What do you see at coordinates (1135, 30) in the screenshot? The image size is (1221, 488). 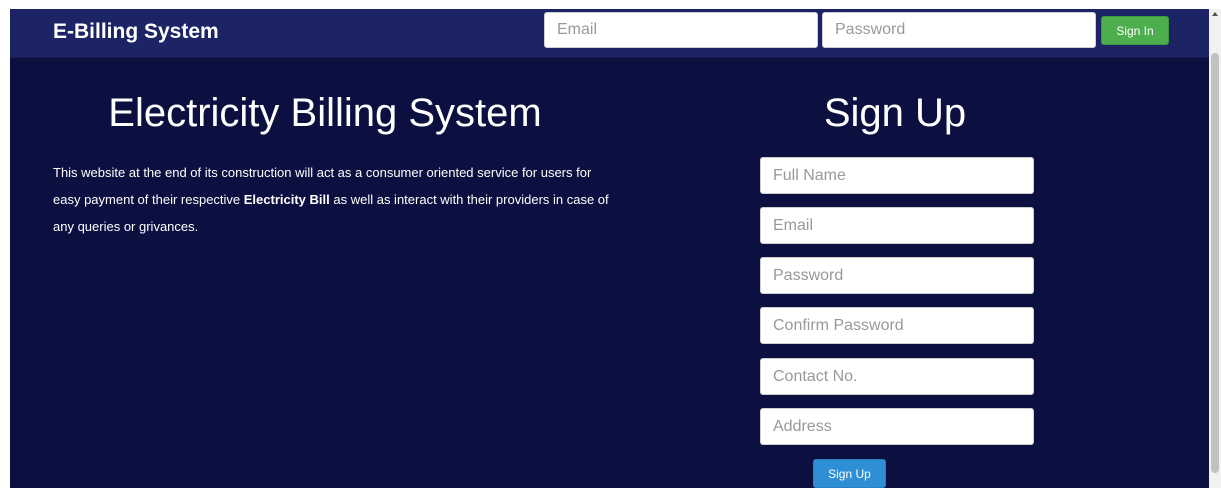 I see `sign-in-button: Sign In` at bounding box center [1135, 30].